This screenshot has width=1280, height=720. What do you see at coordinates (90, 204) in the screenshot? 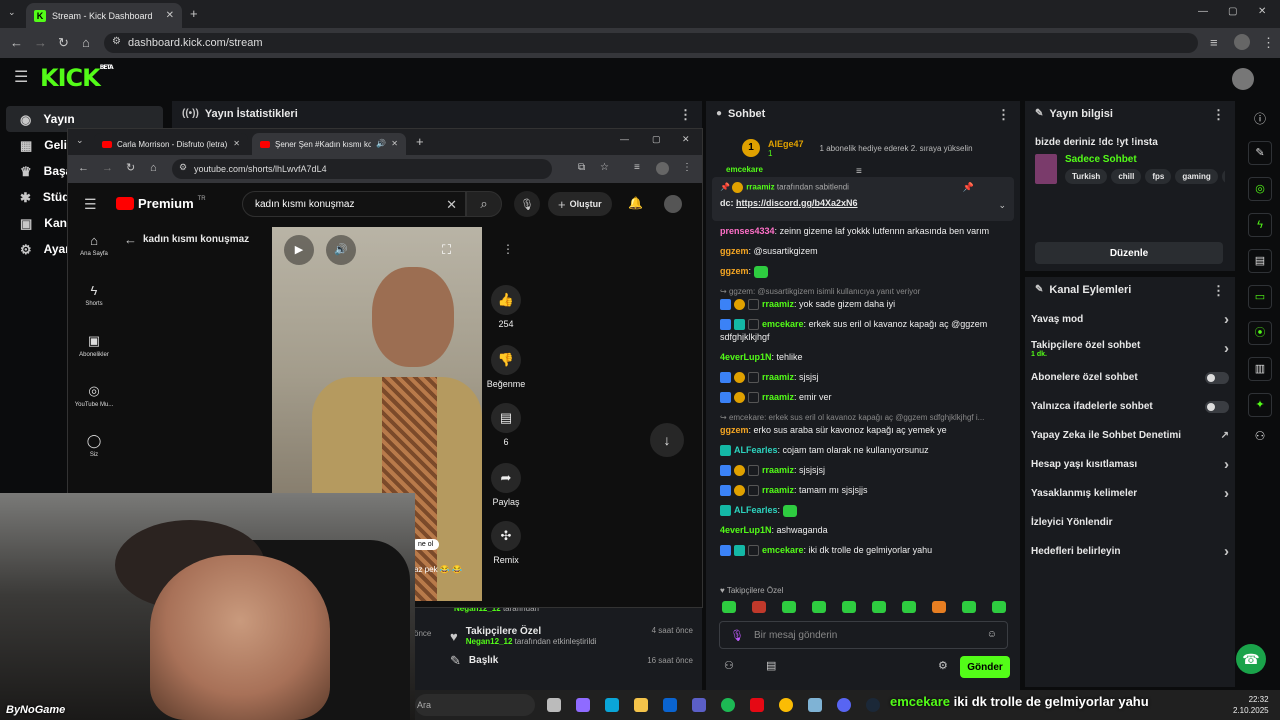
I see `yt-menu-icon: ☰` at bounding box center [90, 204].